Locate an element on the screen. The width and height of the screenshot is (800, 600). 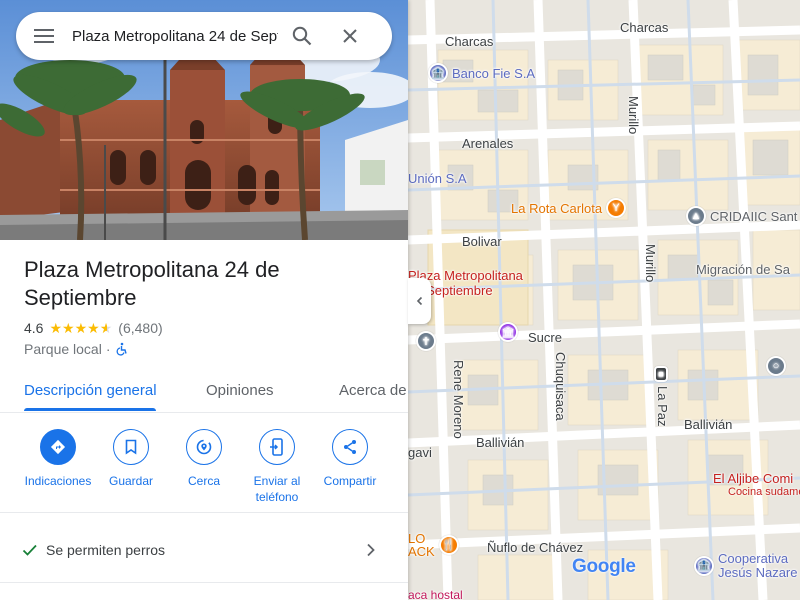
poi-el-aljibe: El Aljibe Comi is located at coordinates (753, 478).